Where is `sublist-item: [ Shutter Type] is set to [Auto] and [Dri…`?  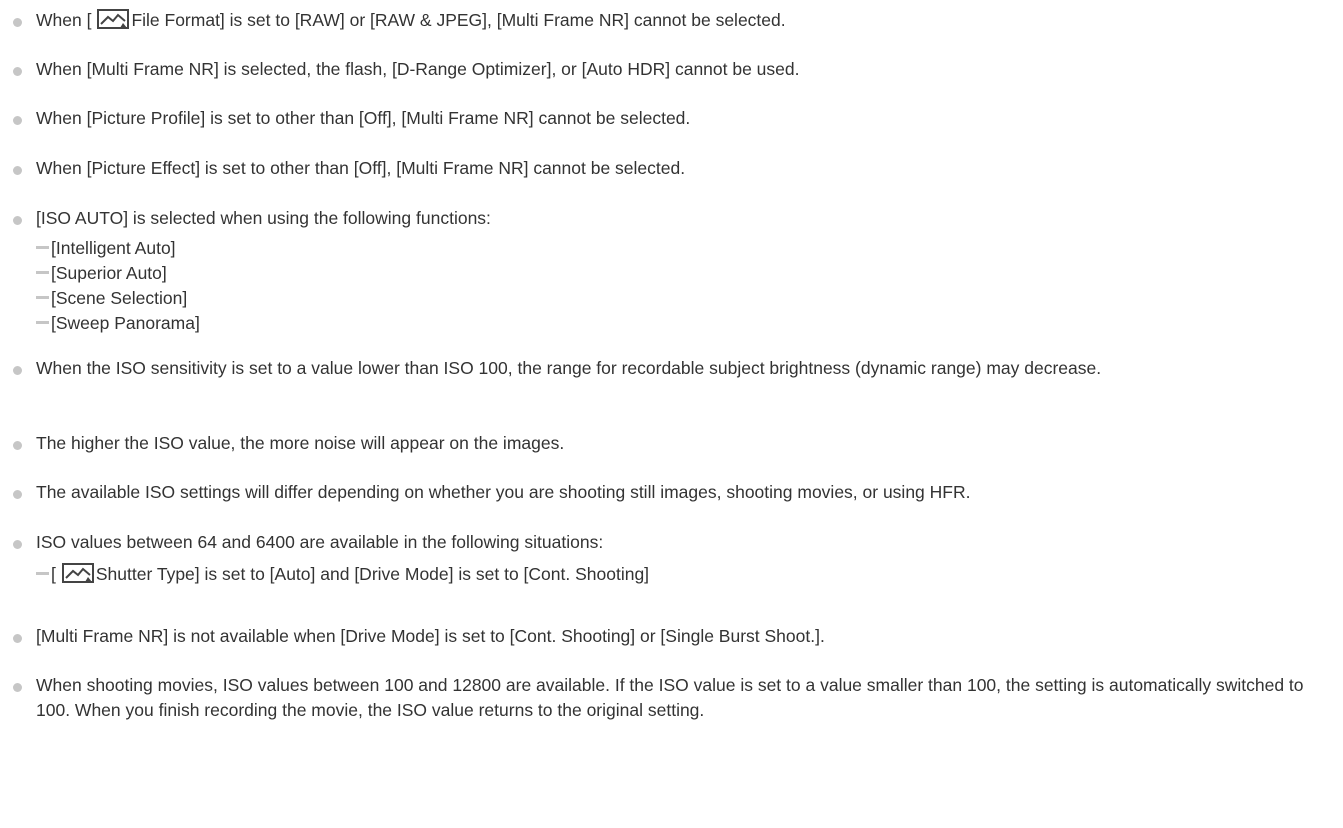 sublist-item: [ Shutter Type] is set to [Auto] and [Dri… is located at coordinates (342, 574).